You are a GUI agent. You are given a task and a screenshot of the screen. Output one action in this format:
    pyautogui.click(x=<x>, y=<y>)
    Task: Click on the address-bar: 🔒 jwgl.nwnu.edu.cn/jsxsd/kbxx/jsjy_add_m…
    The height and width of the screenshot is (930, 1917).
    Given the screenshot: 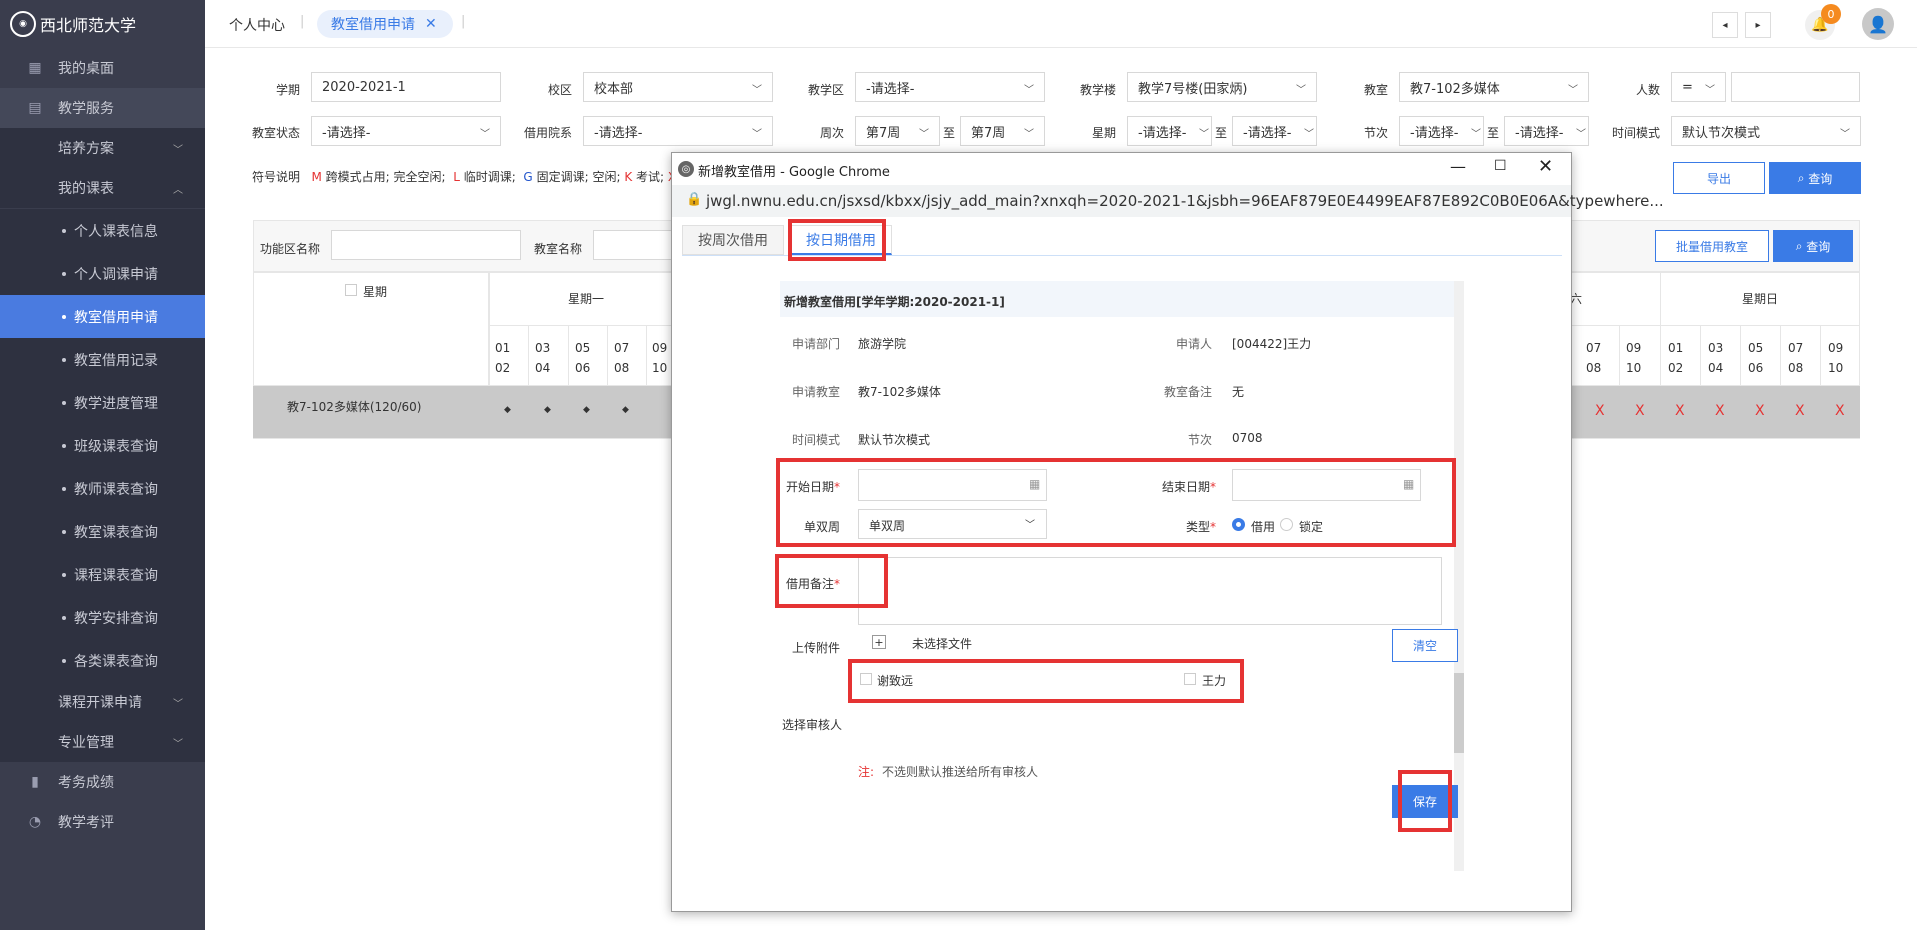 What is the action you would take?
    pyautogui.click(x=1168, y=201)
    